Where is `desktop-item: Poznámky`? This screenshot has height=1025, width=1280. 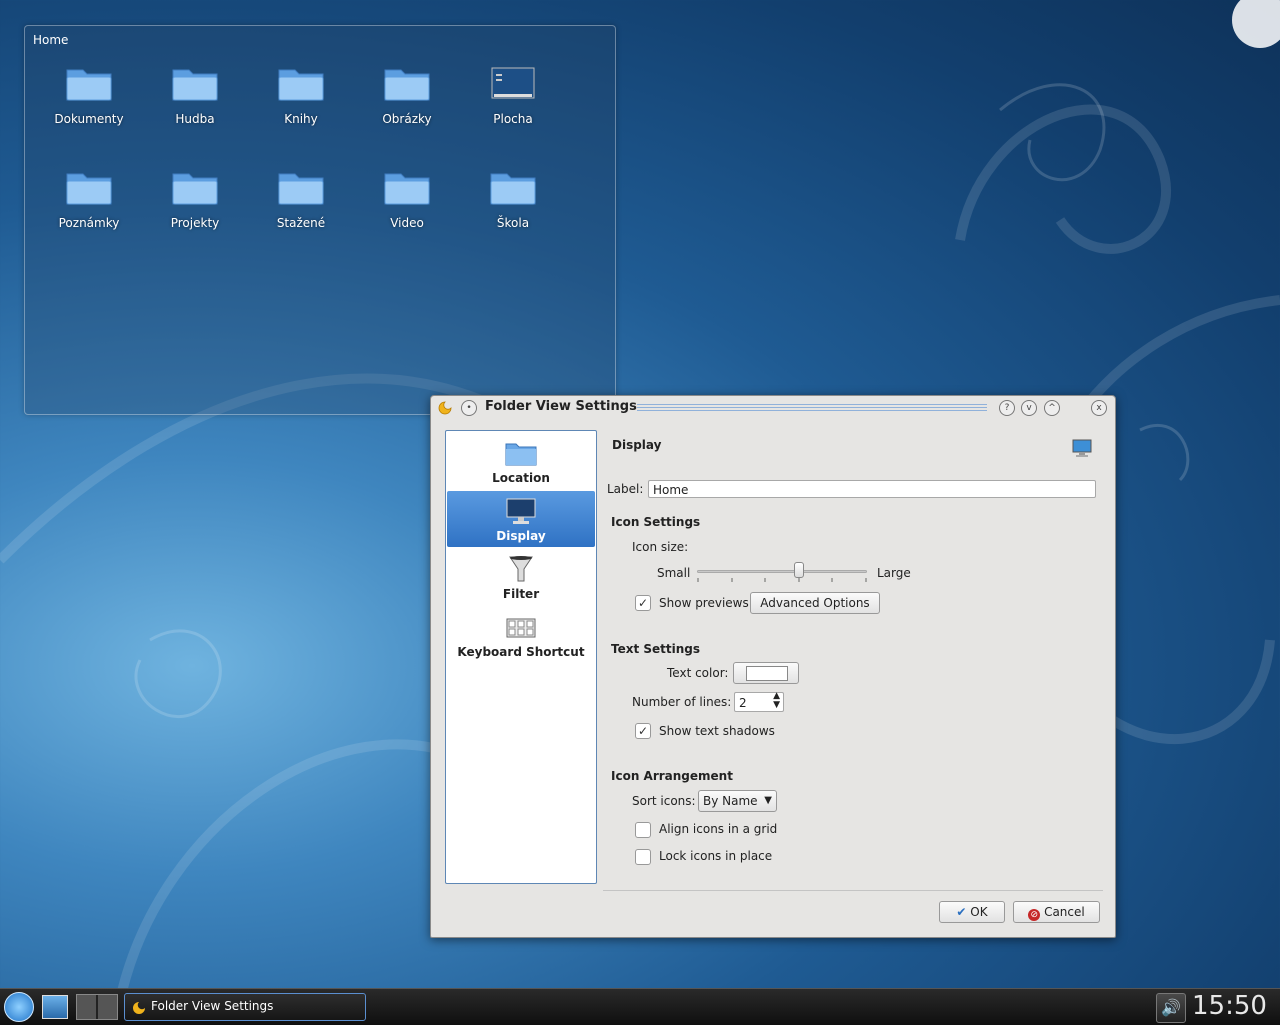
desktop-item: Poznámky is located at coordinates (89, 199).